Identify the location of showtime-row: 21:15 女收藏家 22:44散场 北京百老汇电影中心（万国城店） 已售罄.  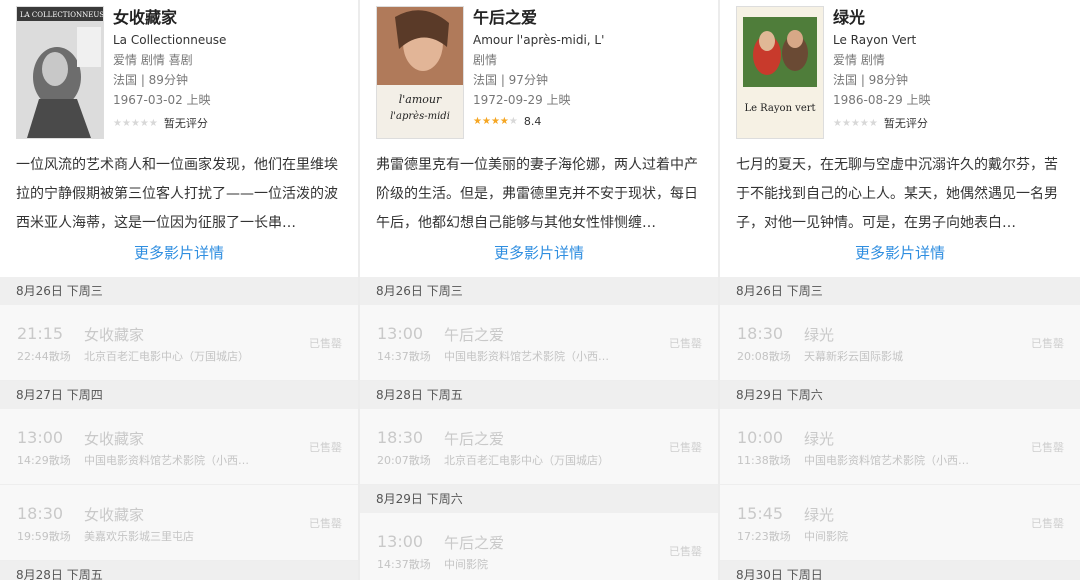
(179, 343).